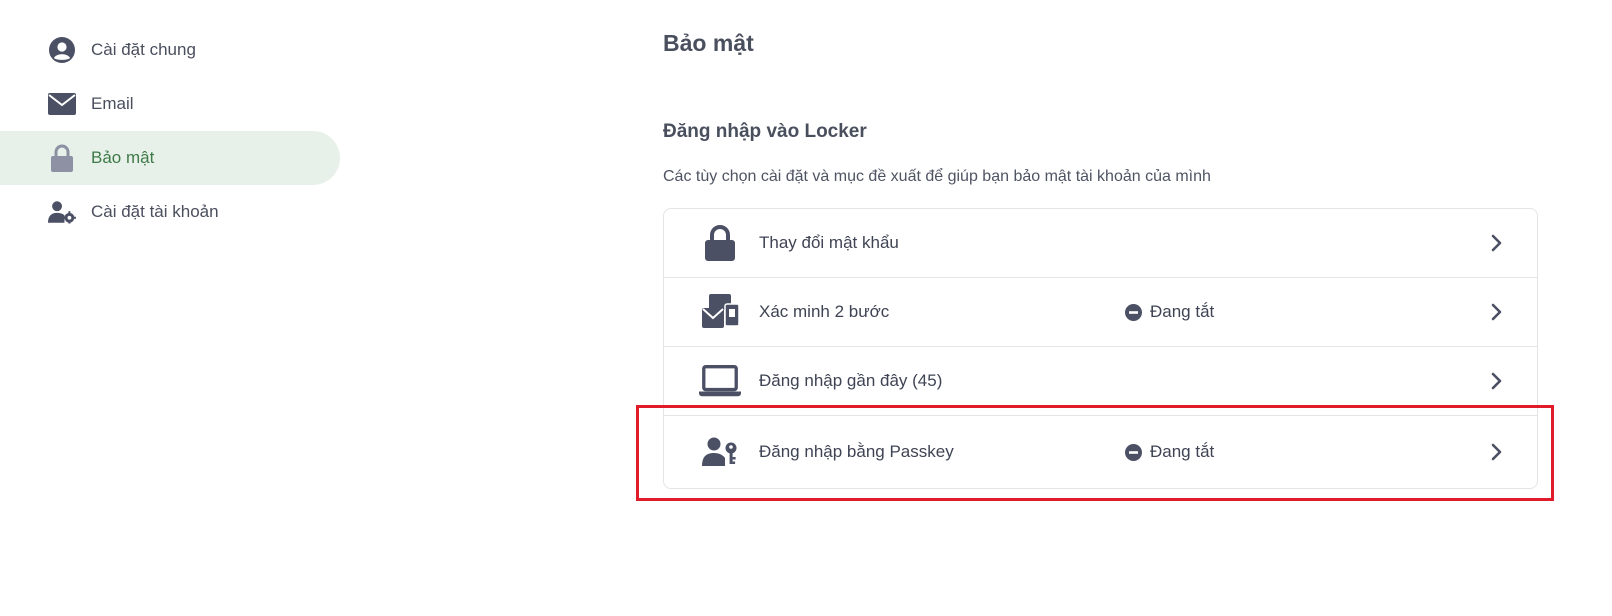 The image size is (1612, 616). What do you see at coordinates (829, 242) in the screenshot?
I see `row-label: Thay đổi mật khẩu` at bounding box center [829, 242].